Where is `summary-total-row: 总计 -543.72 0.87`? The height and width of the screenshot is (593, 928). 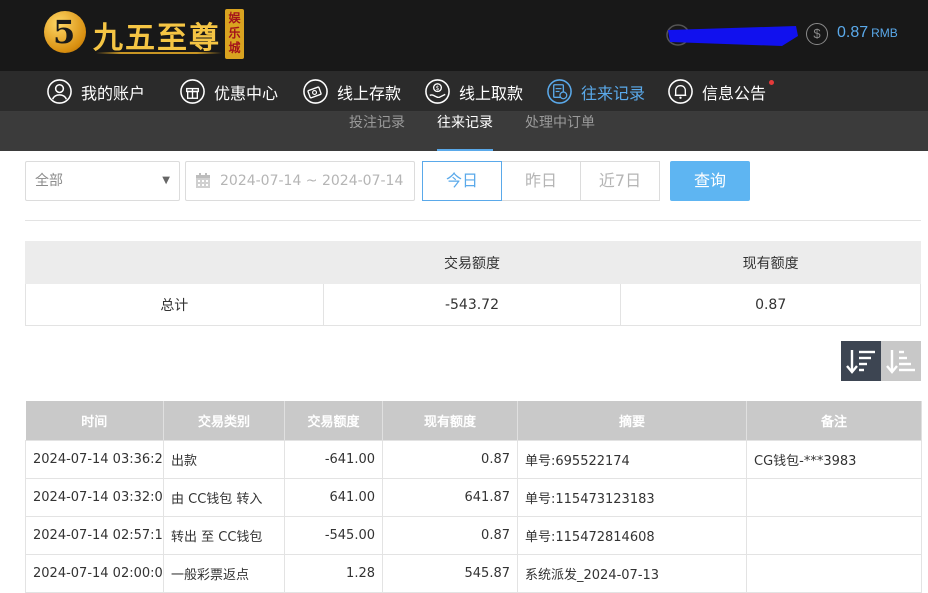
summary-total-row: 总计 -543.72 0.87 is located at coordinates (473, 304).